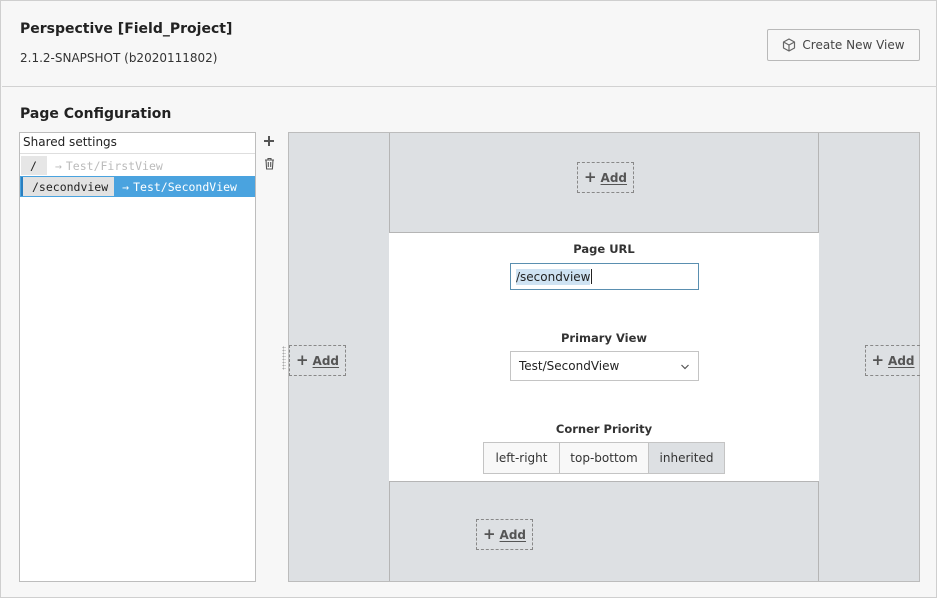 Image resolution: width=937 pixels, height=598 pixels. What do you see at coordinates (569, 366) in the screenshot?
I see `primary-view-value: Test/SecondView` at bounding box center [569, 366].